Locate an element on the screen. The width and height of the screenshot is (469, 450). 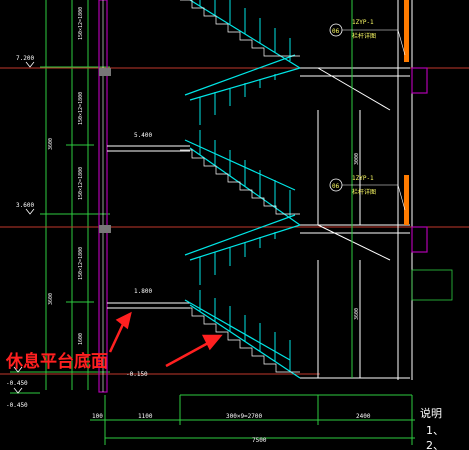
note-item-2: 2、 is located at coordinates (435, 444).